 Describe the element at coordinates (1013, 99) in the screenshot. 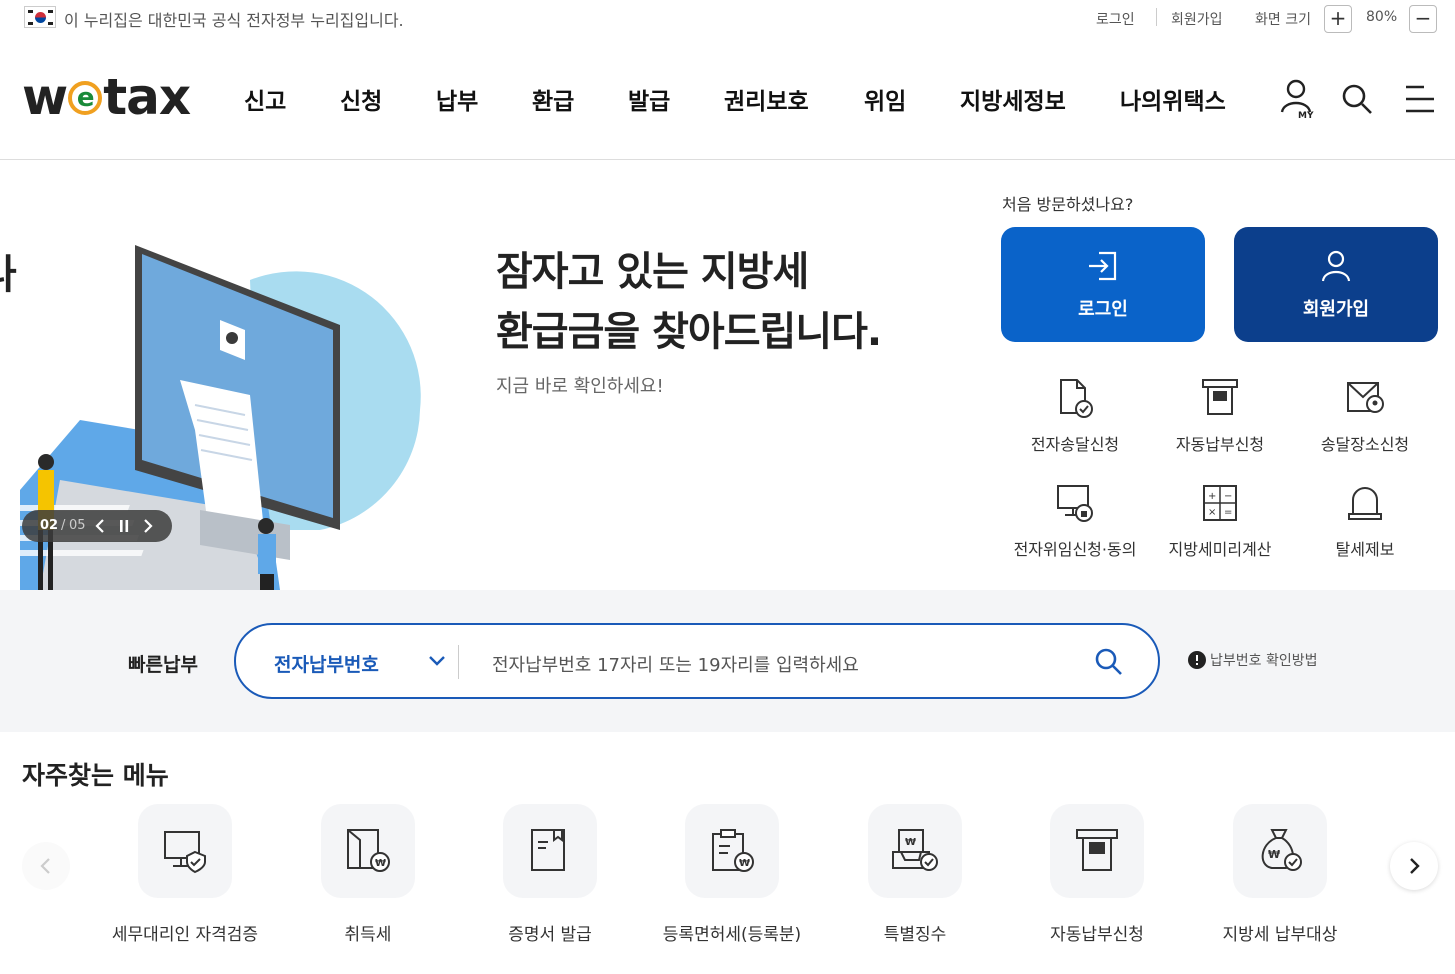

I see `nav-local-tax-info: 지방세정보` at that location.